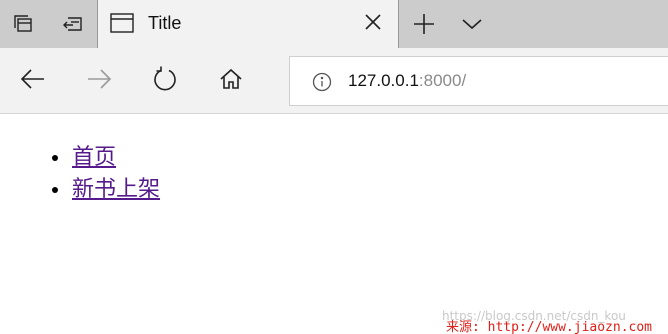 The width and height of the screenshot is (668, 334). What do you see at coordinates (94, 158) in the screenshot?
I see `link-home: 首页` at bounding box center [94, 158].